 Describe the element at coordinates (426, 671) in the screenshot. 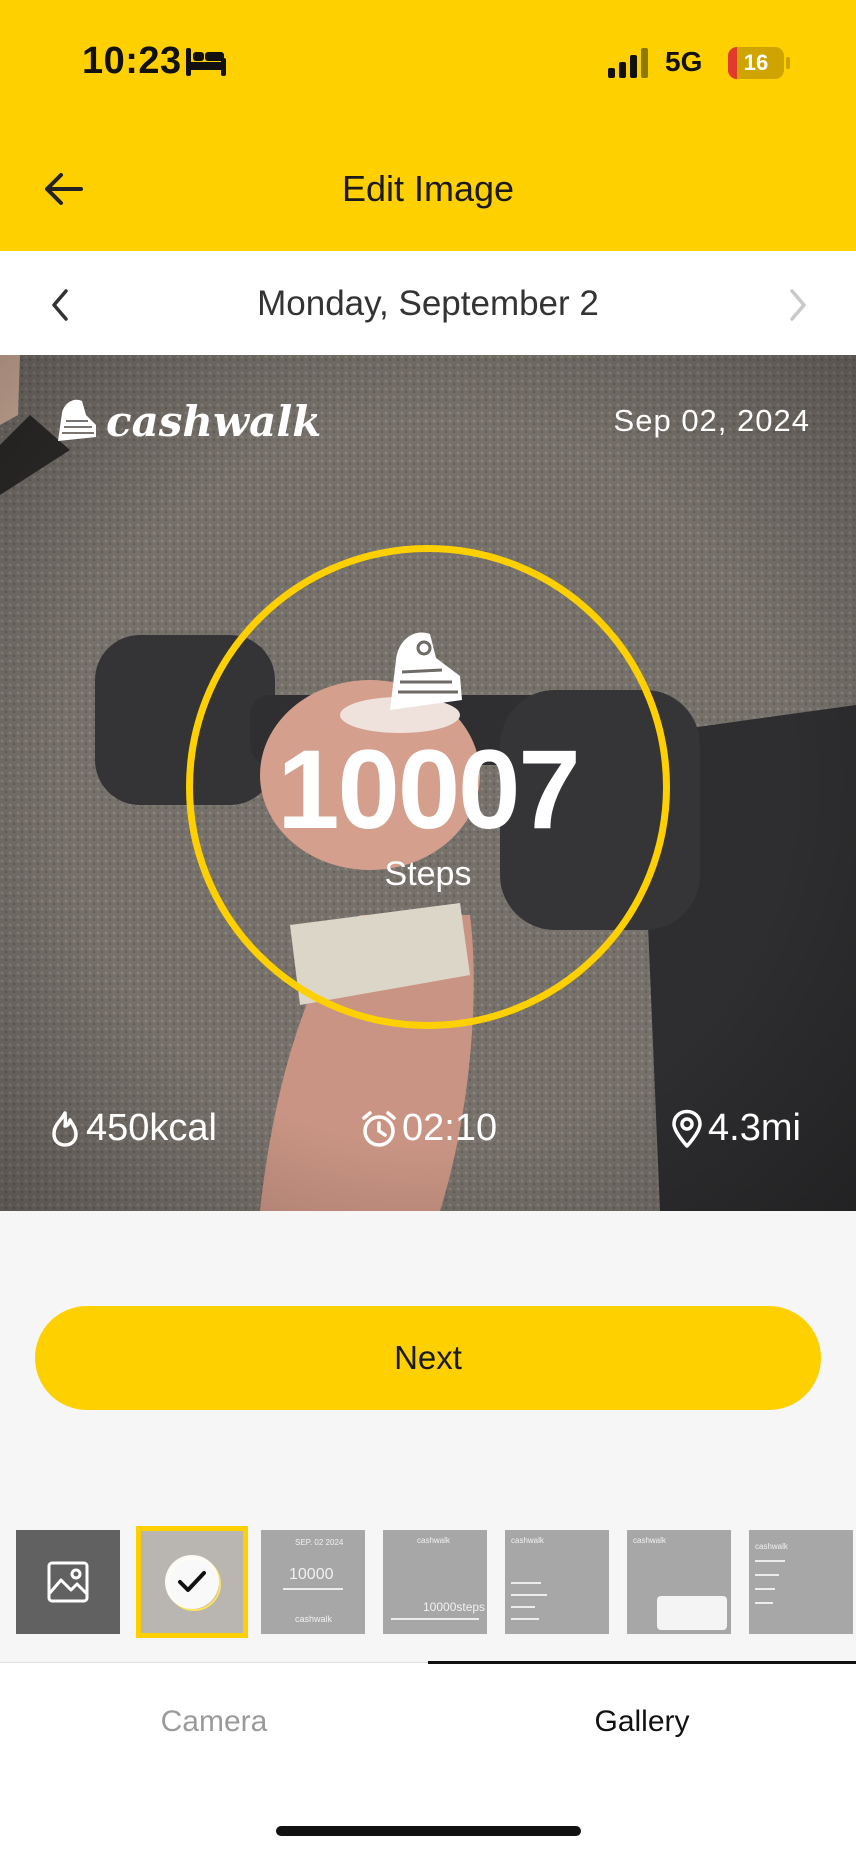

I see `shoe-icon` at that location.